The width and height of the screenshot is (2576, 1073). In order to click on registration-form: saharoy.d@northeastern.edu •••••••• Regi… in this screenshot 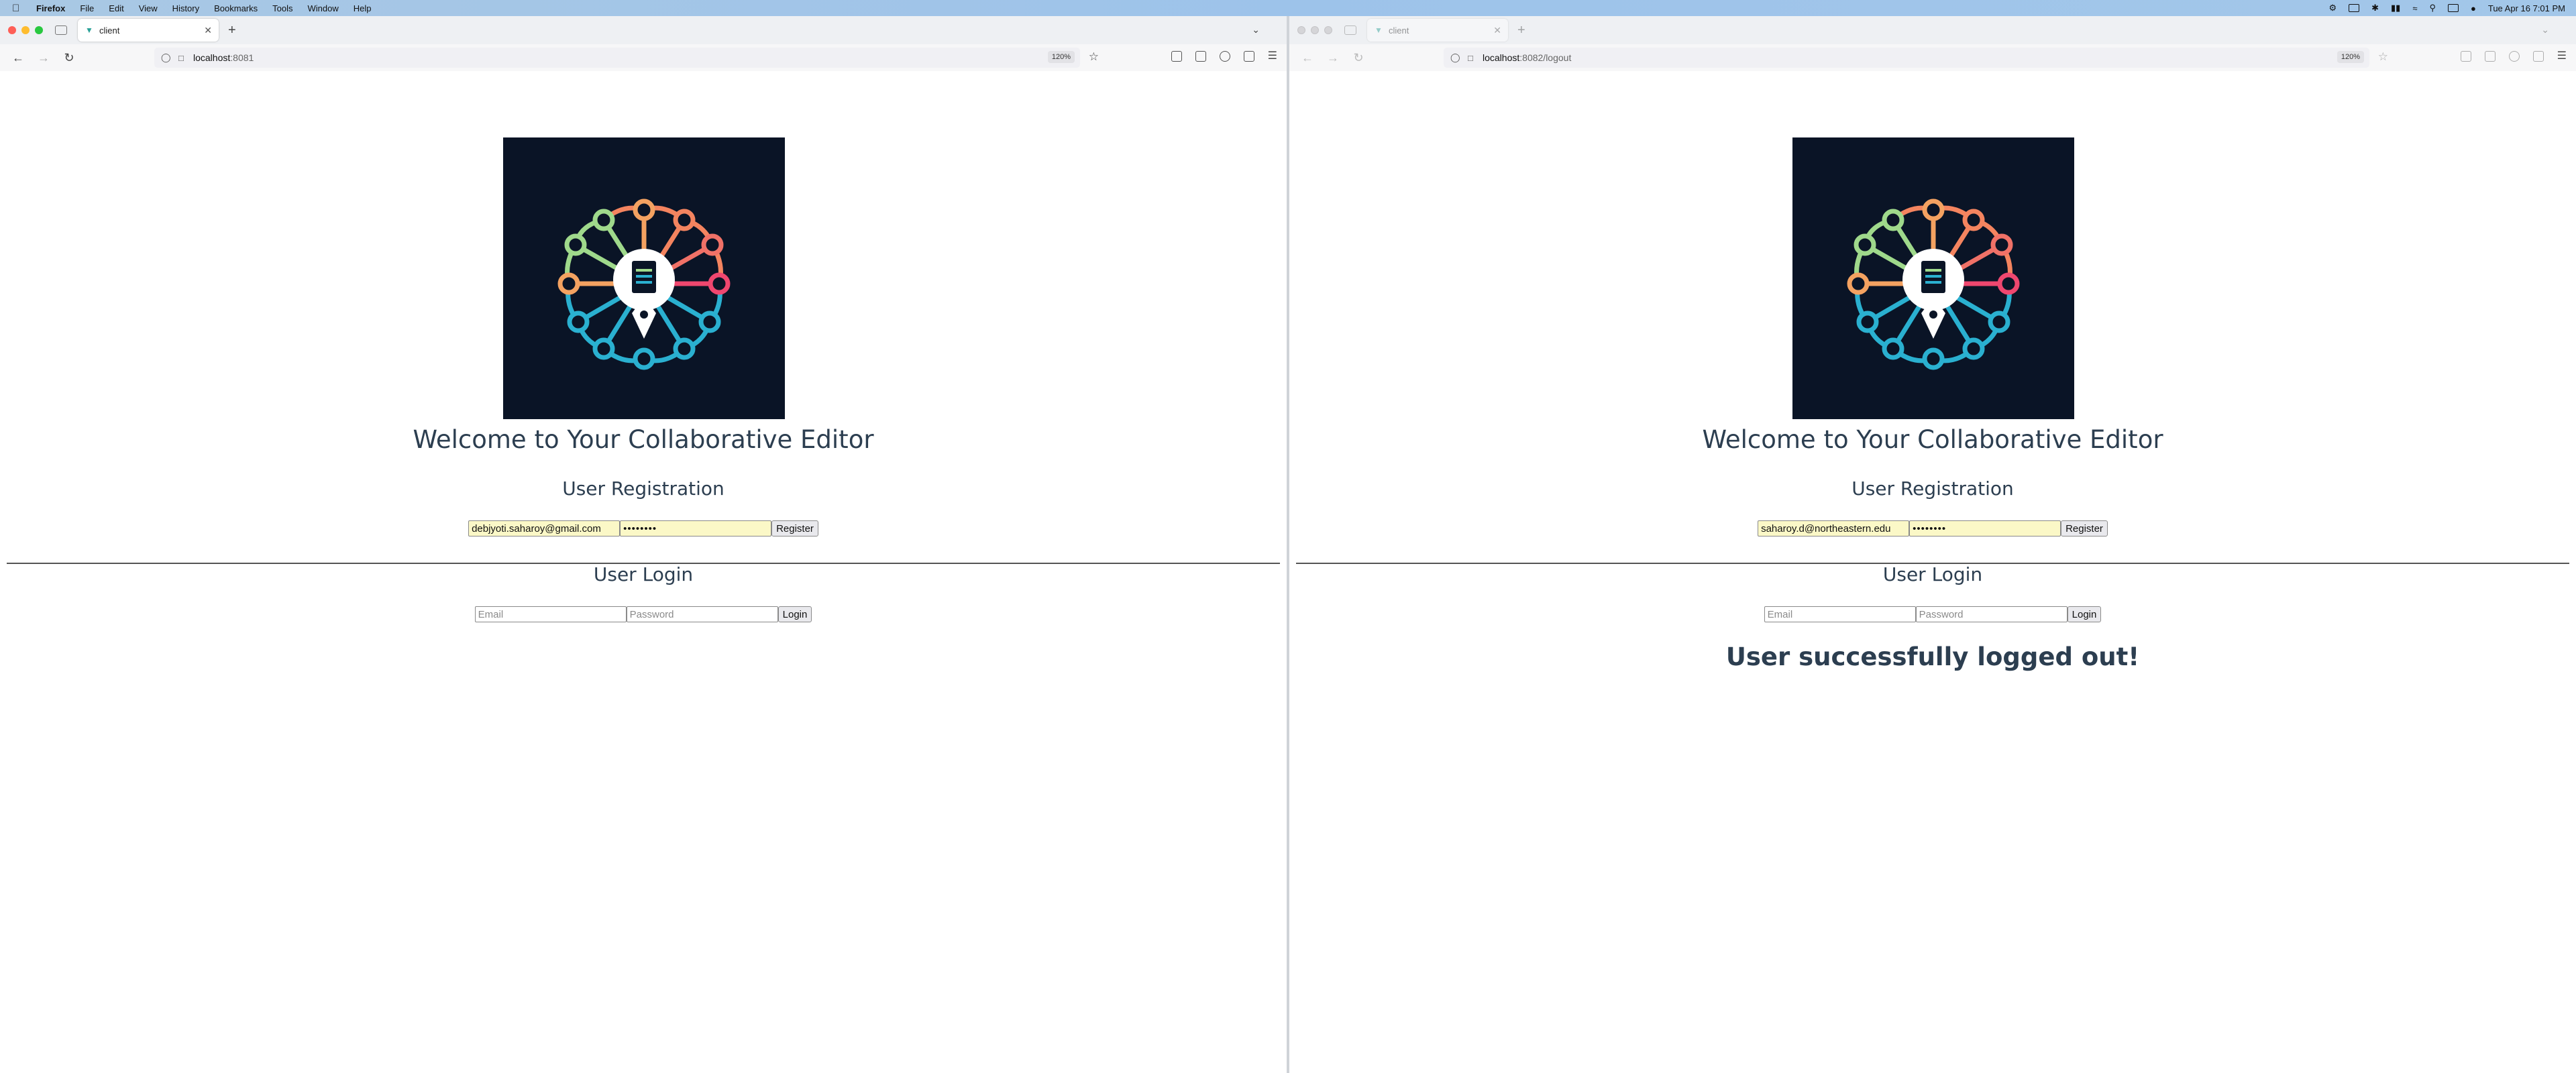, I will do `click(1932, 528)`.